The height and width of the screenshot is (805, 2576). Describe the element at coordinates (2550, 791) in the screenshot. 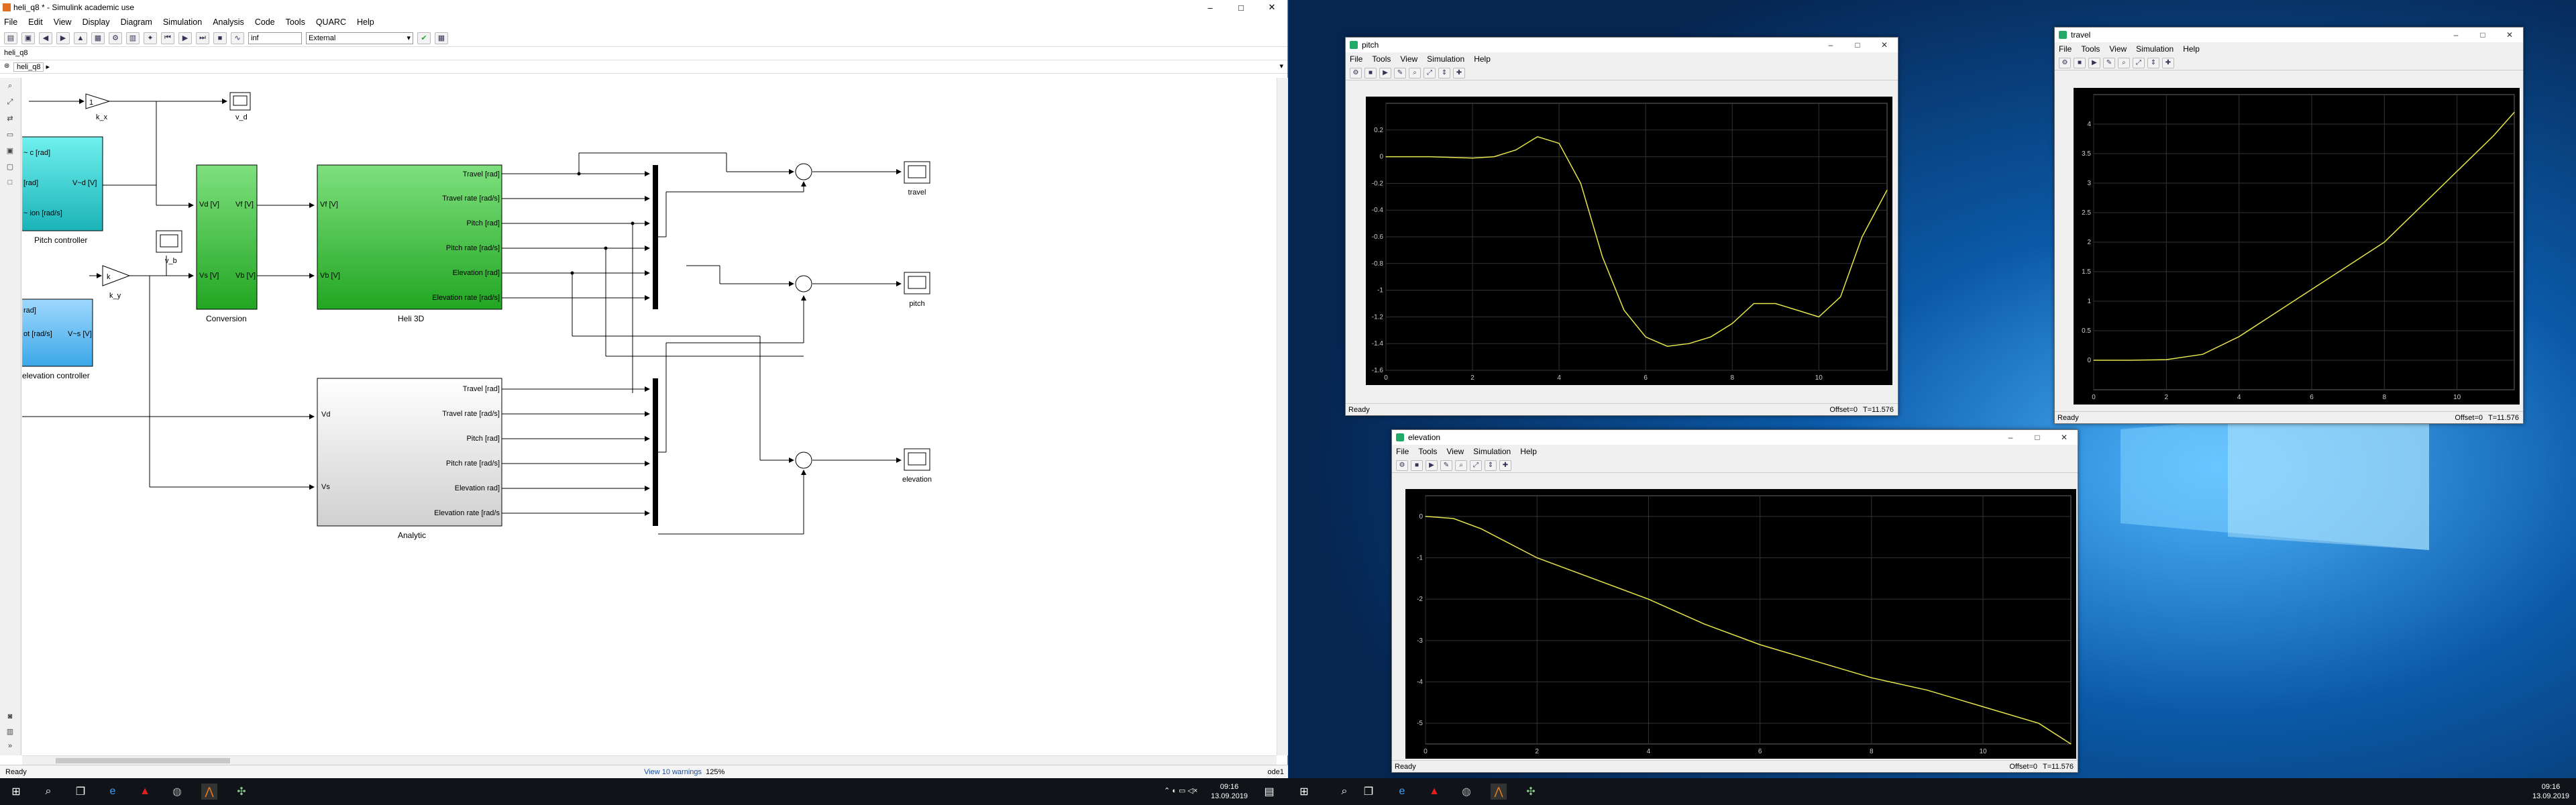

I see `clock-right: 09:16 13.09.2019` at that location.